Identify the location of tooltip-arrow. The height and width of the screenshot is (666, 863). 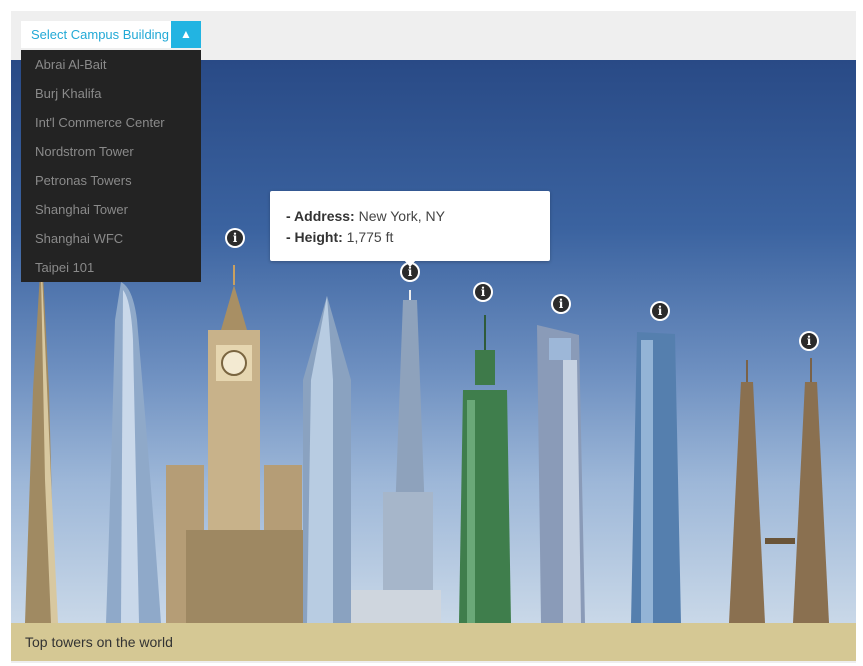
(410, 263).